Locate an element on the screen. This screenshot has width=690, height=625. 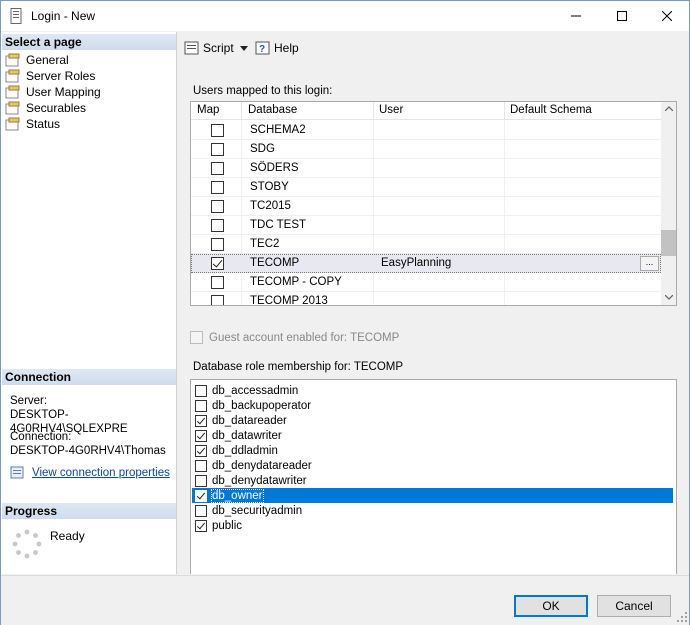
database-cell: TEC2 is located at coordinates (265, 244).